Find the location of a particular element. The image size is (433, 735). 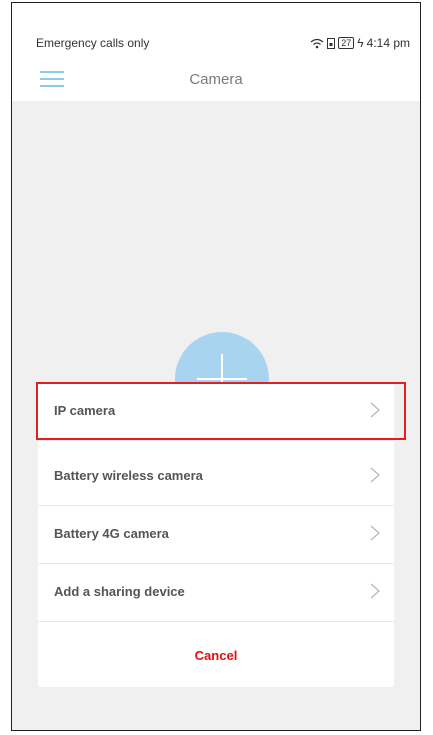

option-battery-4g-camera: Battery 4G camera is located at coordinates (216, 534).